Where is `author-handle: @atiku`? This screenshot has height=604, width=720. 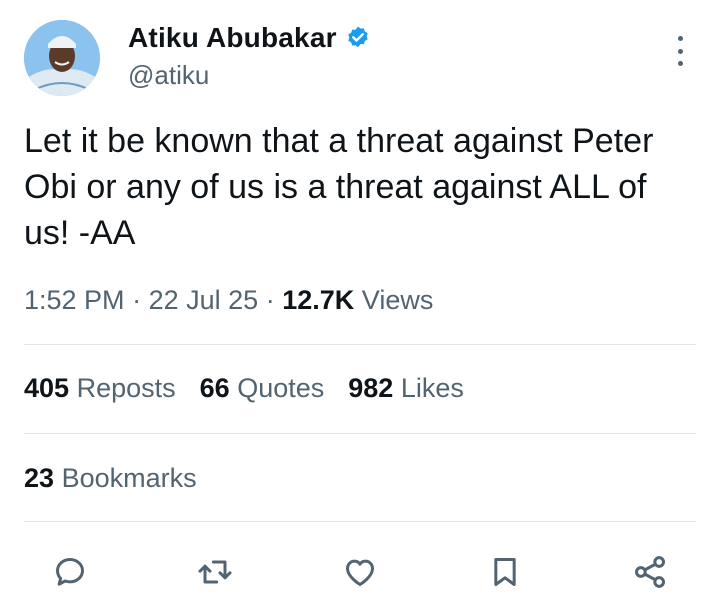
author-handle: @atiku is located at coordinates (168, 75).